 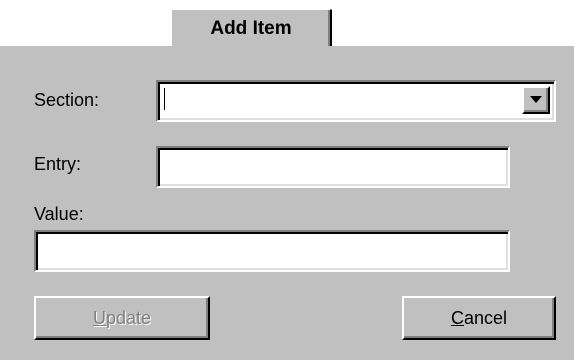 I want to click on entry-field, so click(x=333, y=167).